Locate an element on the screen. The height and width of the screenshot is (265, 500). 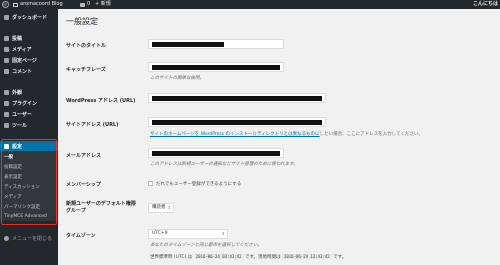
collapse-arrow-icon is located at coordinates (6, 238).